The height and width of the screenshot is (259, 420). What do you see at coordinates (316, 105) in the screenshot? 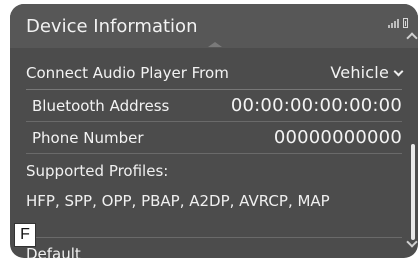
I see `bluetooth-address-value: 00:00:00:00:00:00` at bounding box center [316, 105].